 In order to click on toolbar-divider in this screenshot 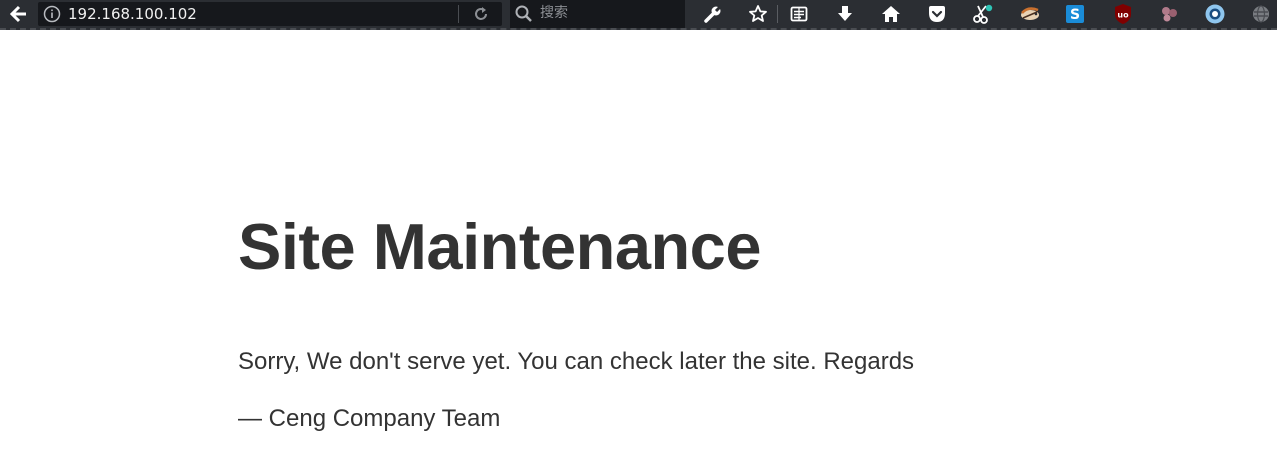, I will do `click(777, 14)`.